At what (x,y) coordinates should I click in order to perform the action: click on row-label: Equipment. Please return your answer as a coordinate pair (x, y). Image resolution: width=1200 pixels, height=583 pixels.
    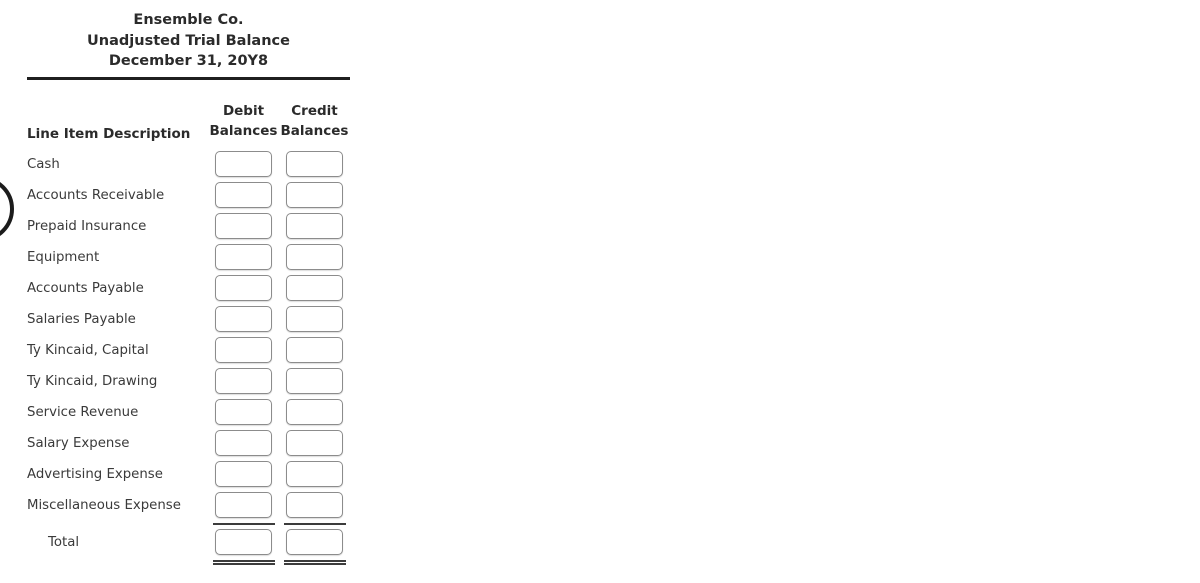
    Looking at the image, I should click on (63, 257).